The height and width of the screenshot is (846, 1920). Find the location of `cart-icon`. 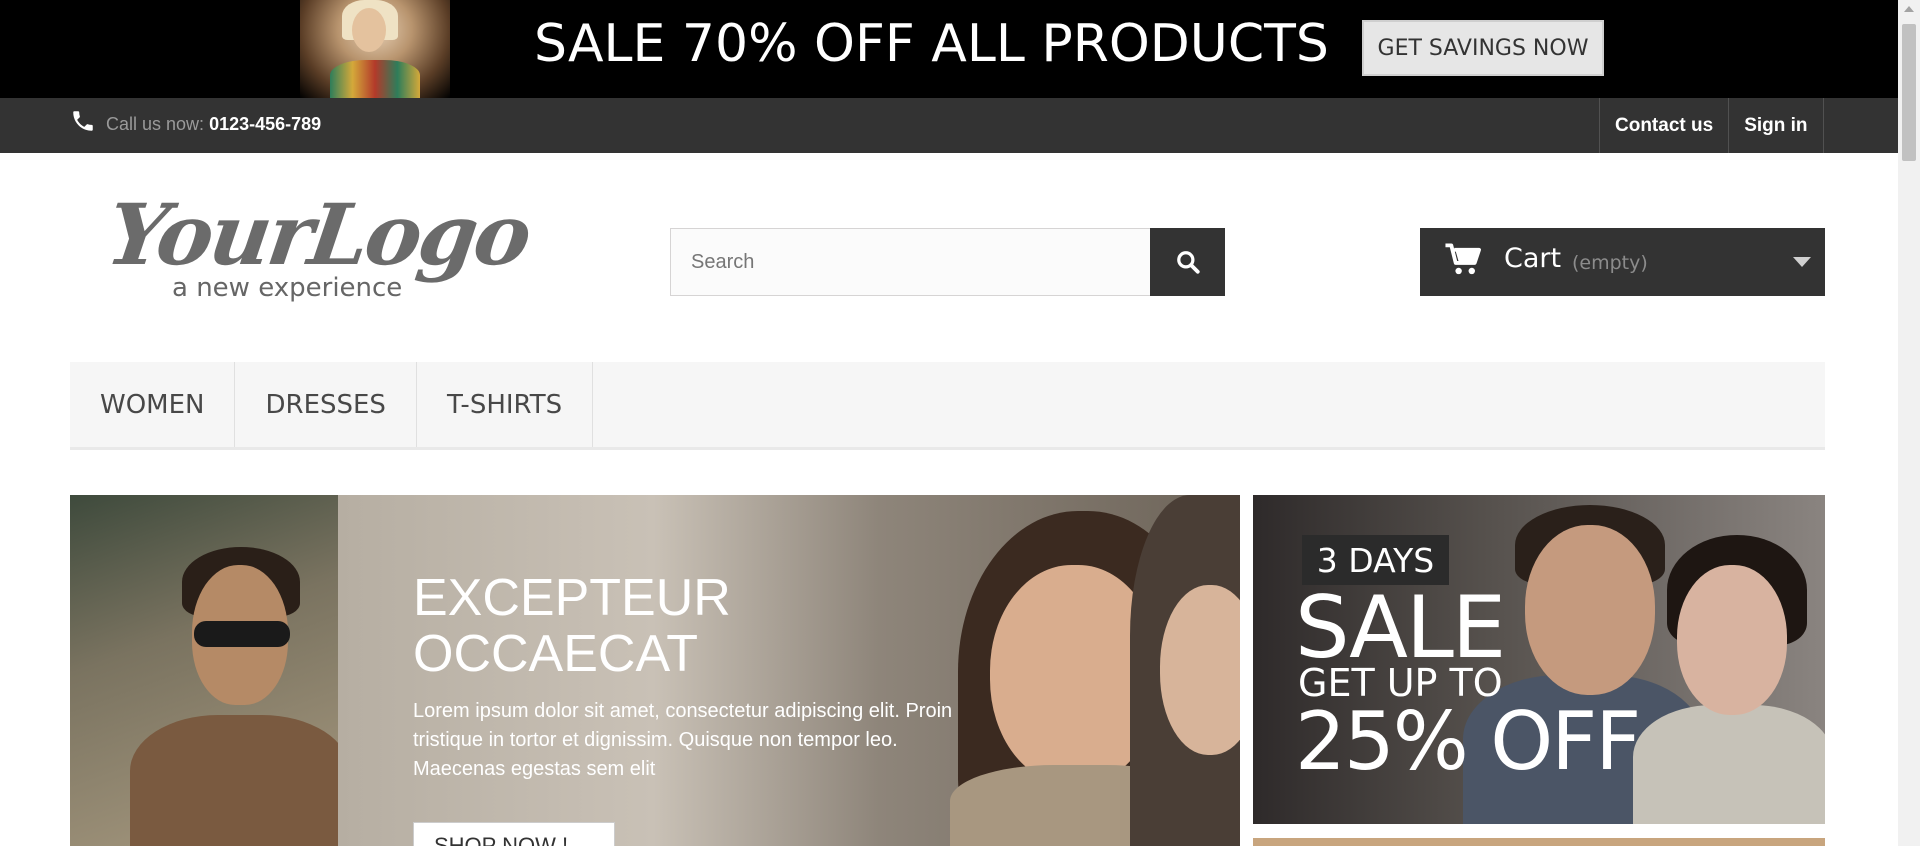

cart-icon is located at coordinates (1463, 259).